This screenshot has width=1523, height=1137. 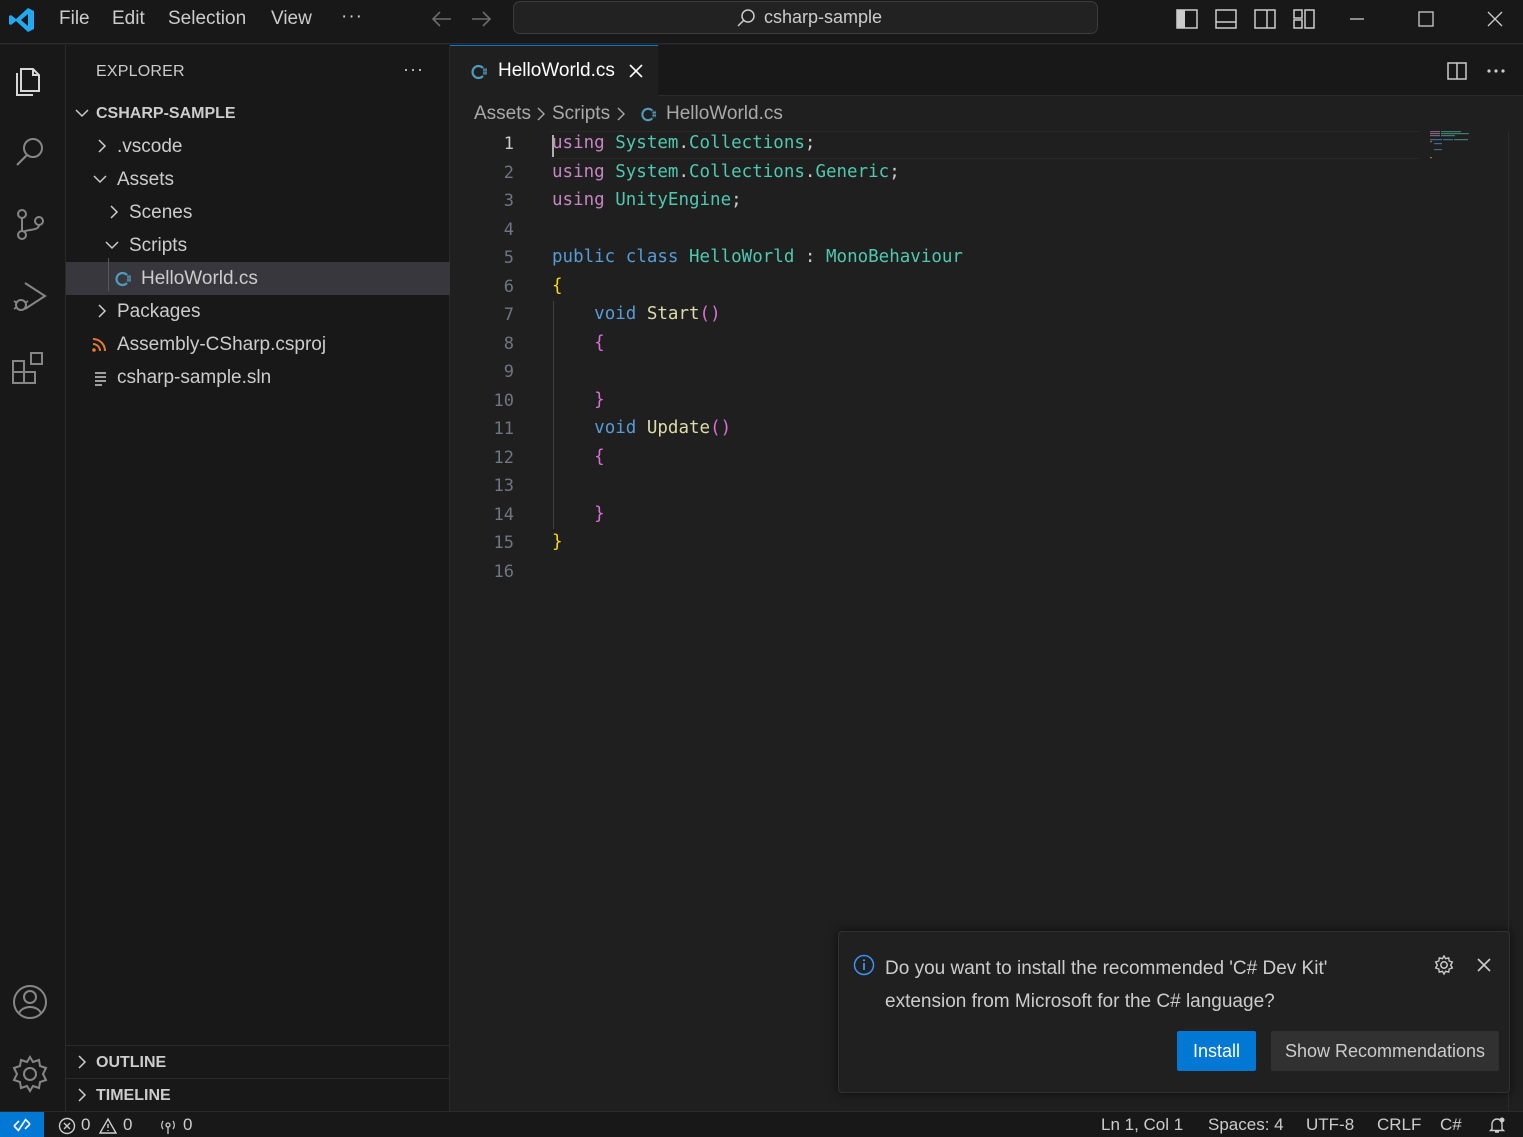 What do you see at coordinates (1457, 71) in the screenshot?
I see `split-editor-icon` at bounding box center [1457, 71].